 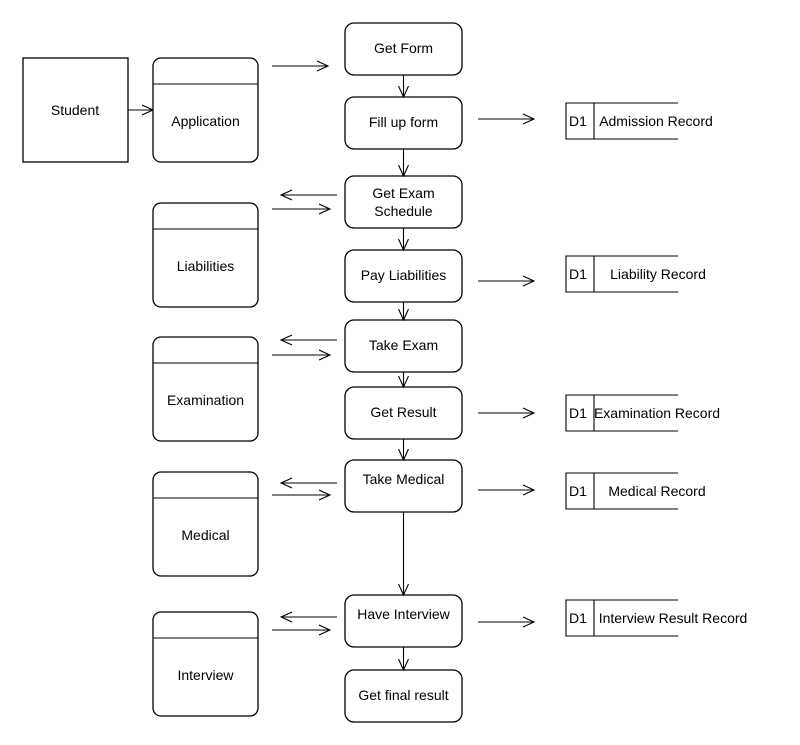 I want to click on data-store-label: Admission Record, so click(x=656, y=121).